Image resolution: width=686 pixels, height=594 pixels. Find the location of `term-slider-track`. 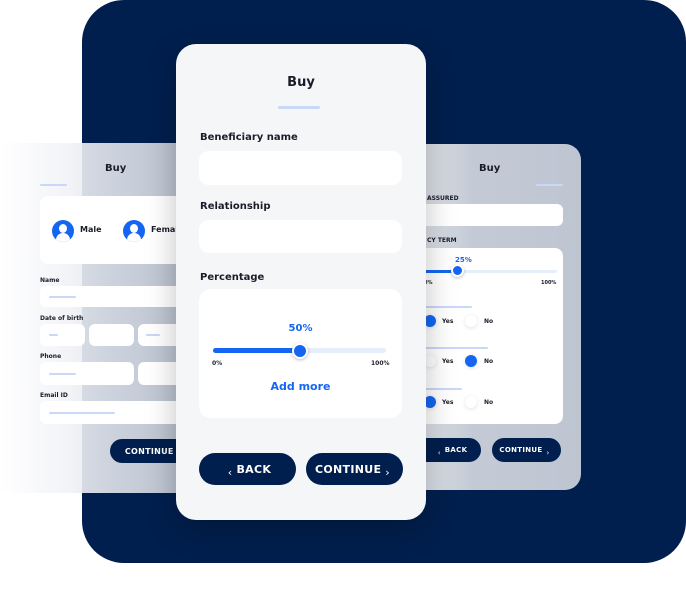

term-slider-track is located at coordinates (490, 271).